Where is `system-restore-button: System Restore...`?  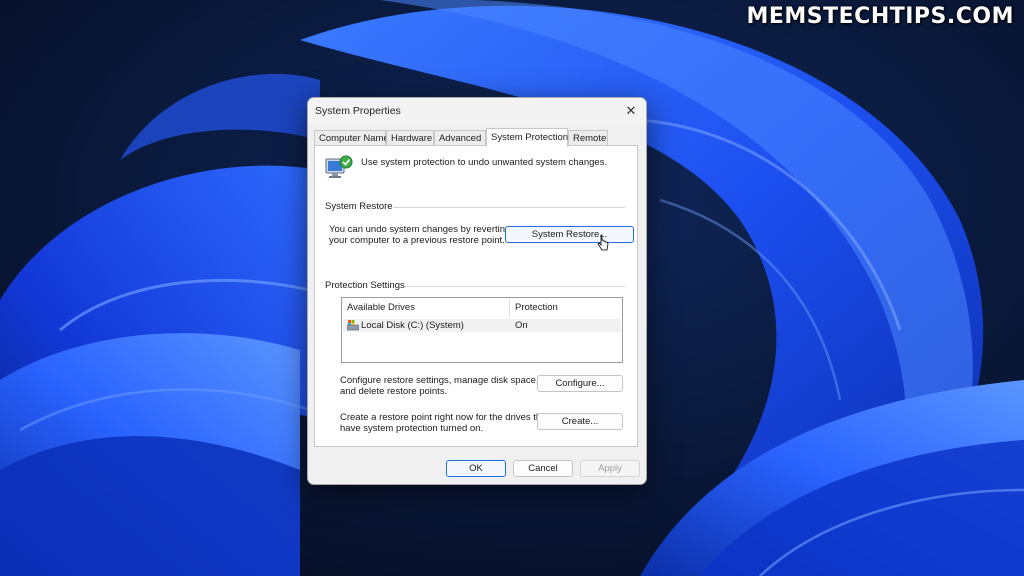
system-restore-button: System Restore... is located at coordinates (569, 234).